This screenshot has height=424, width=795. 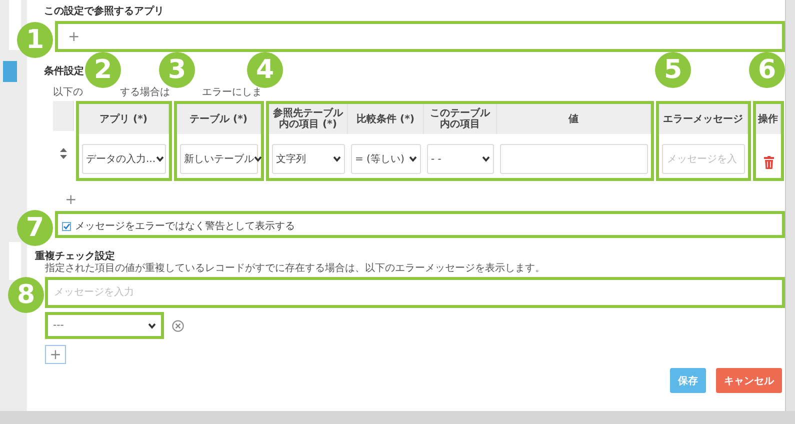 I want to click on column-header: エラーメッセージ, so click(x=703, y=119).